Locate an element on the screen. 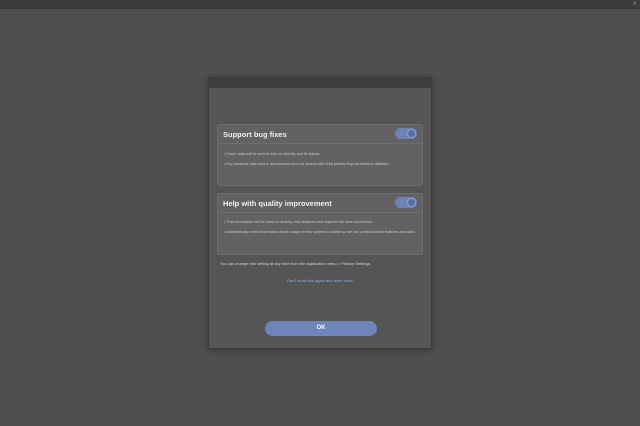  support-bug-fixes-toggle is located at coordinates (406, 133).